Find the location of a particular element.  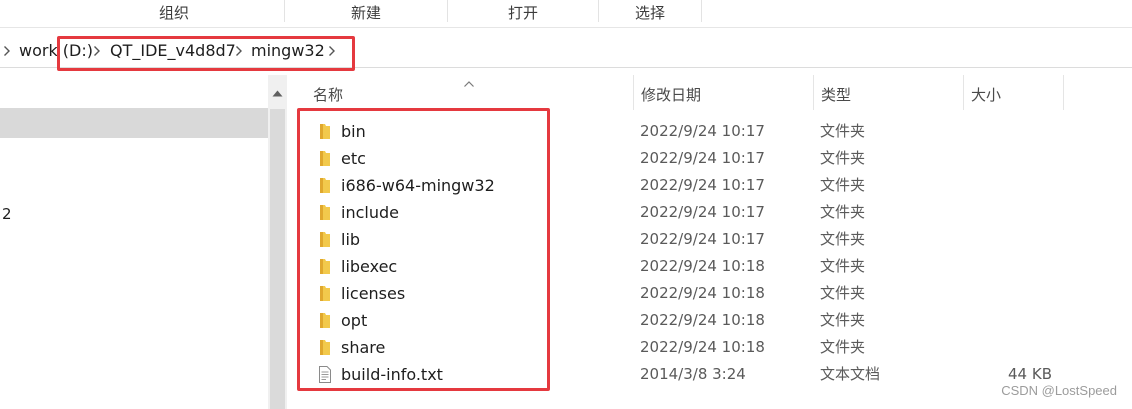

file-row-include: include 2022/9/24 10:17 文件夹 is located at coordinates (716, 212).